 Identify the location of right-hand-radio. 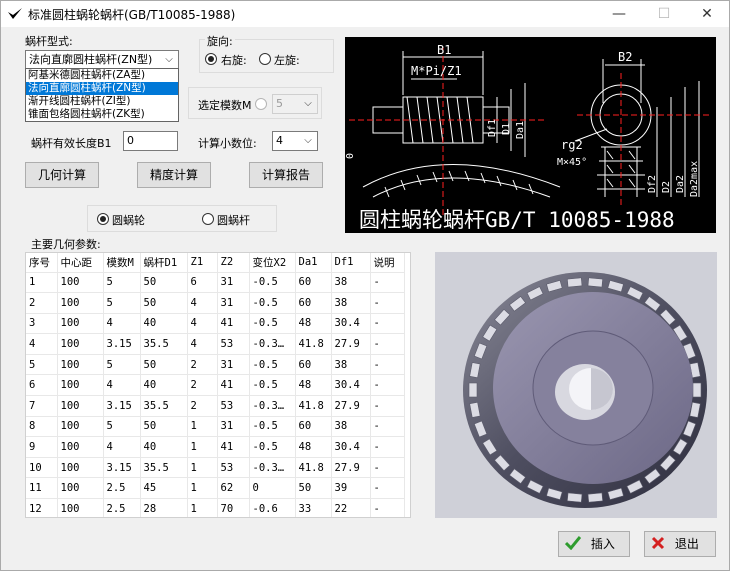
(211, 59).